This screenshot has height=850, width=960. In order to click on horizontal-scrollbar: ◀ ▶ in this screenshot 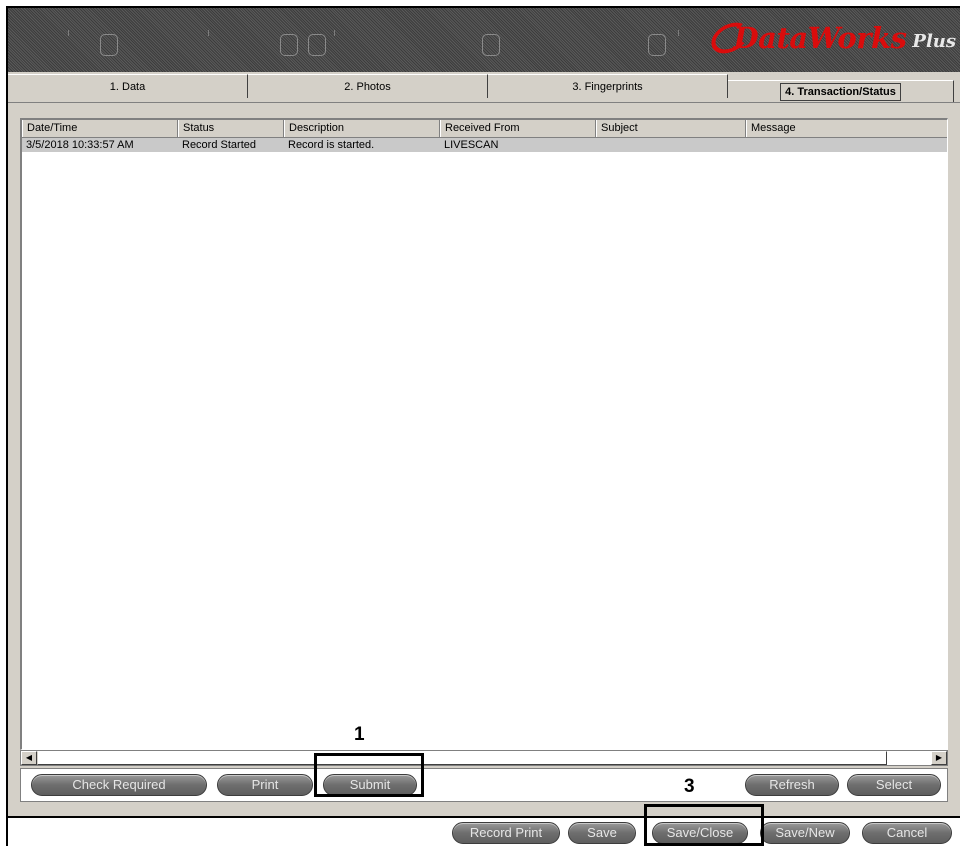, I will do `click(484, 758)`.